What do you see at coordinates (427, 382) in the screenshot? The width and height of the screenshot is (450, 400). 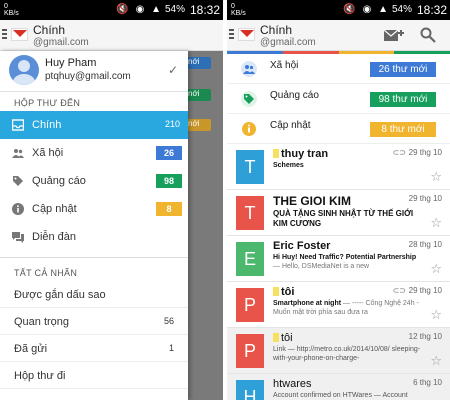 I see `mail-date: 6 thg 10` at bounding box center [427, 382].